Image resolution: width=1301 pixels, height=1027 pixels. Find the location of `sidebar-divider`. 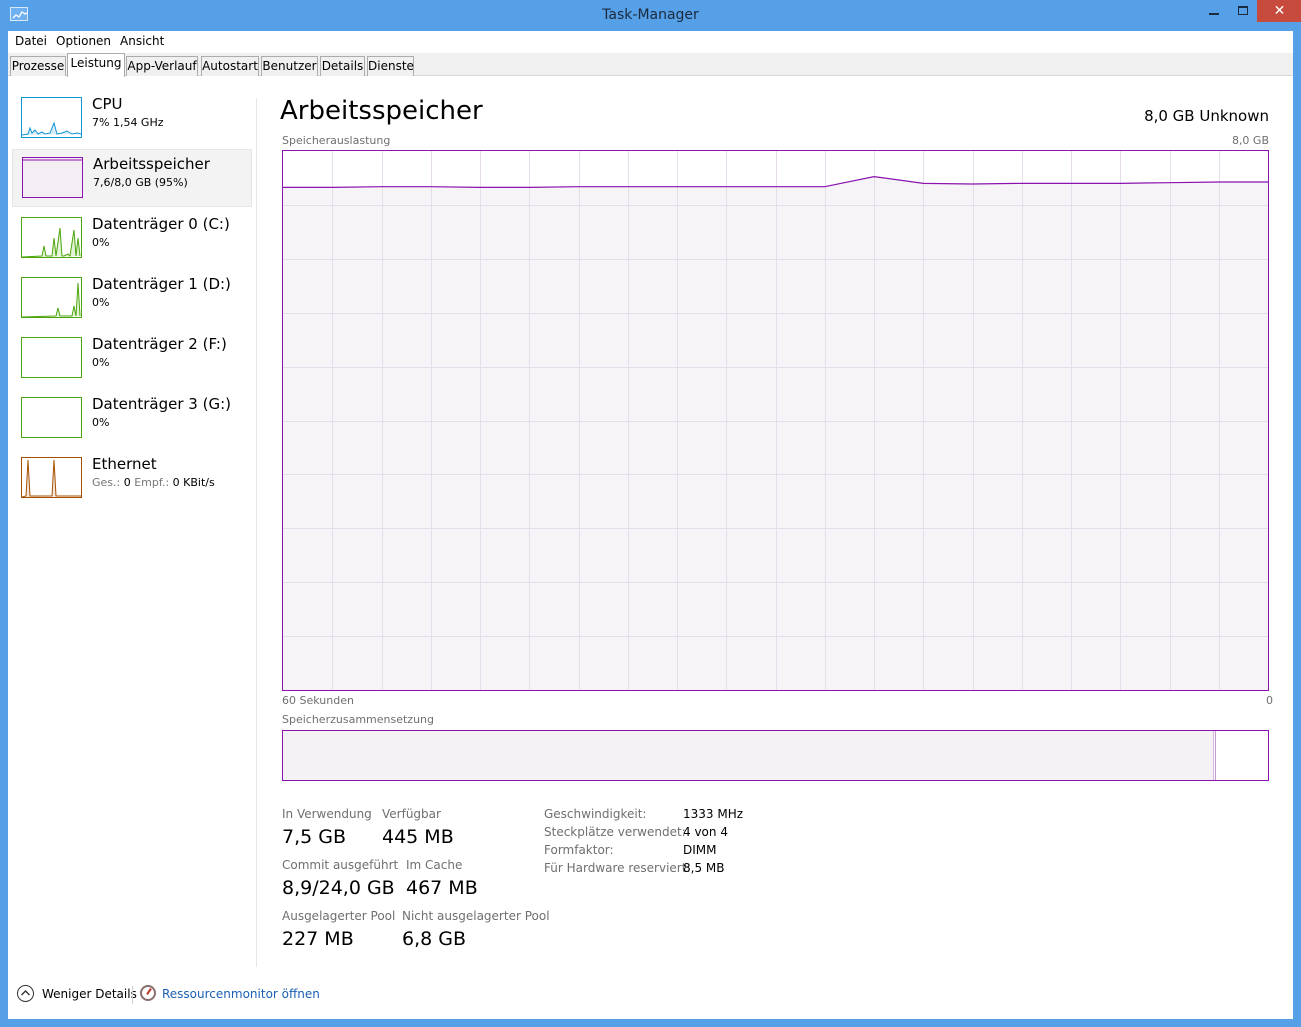

sidebar-divider is located at coordinates (256, 532).